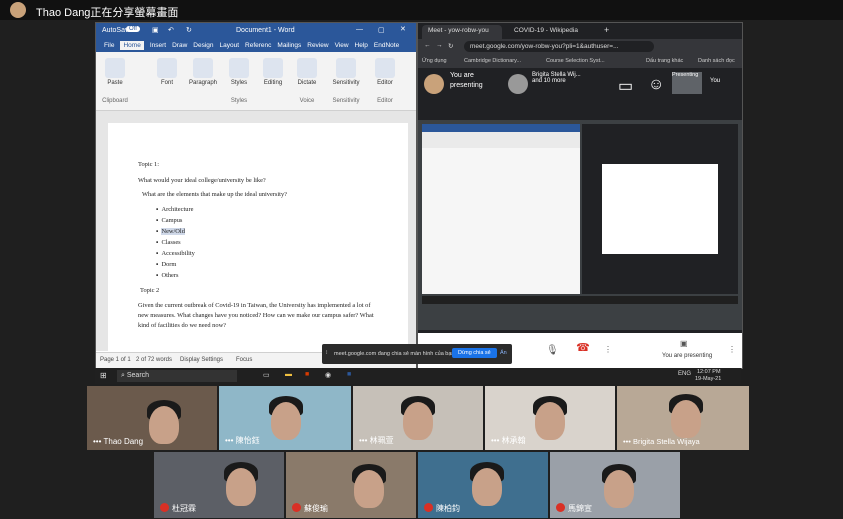  I want to click on list-item: ▪ Dorm, so click(166, 264).